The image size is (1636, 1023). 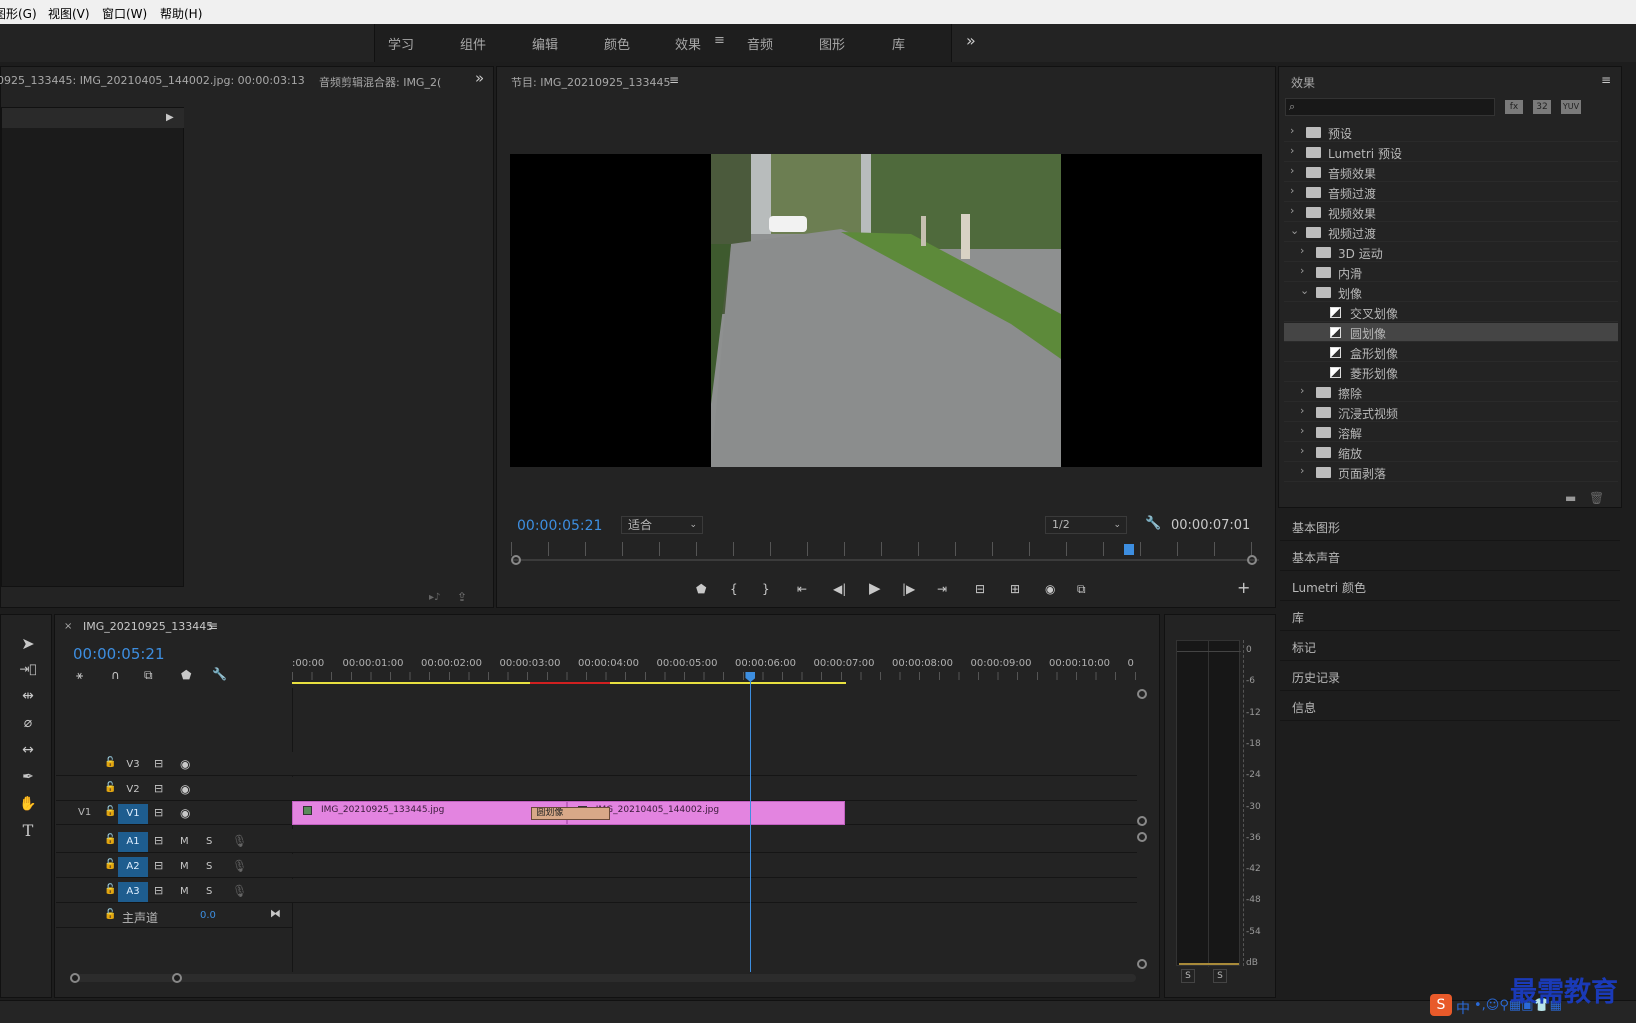 What do you see at coordinates (181, 13) in the screenshot?
I see `menu-help: 帮助(H)` at bounding box center [181, 13].